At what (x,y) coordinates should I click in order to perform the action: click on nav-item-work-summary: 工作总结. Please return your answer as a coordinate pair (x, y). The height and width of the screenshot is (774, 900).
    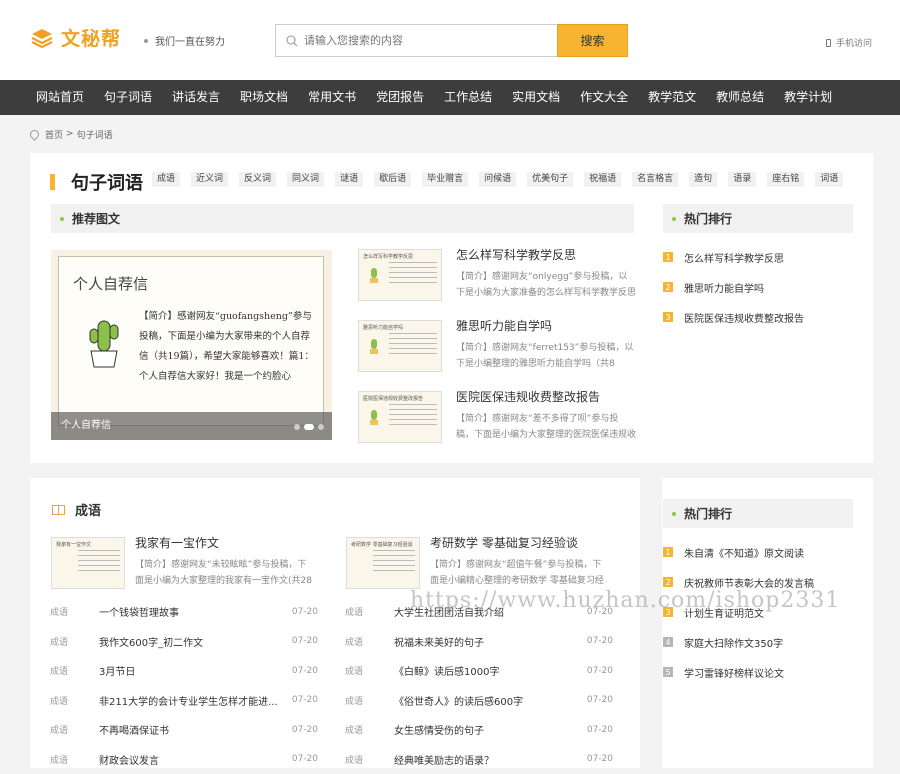
    Looking at the image, I should click on (468, 97).